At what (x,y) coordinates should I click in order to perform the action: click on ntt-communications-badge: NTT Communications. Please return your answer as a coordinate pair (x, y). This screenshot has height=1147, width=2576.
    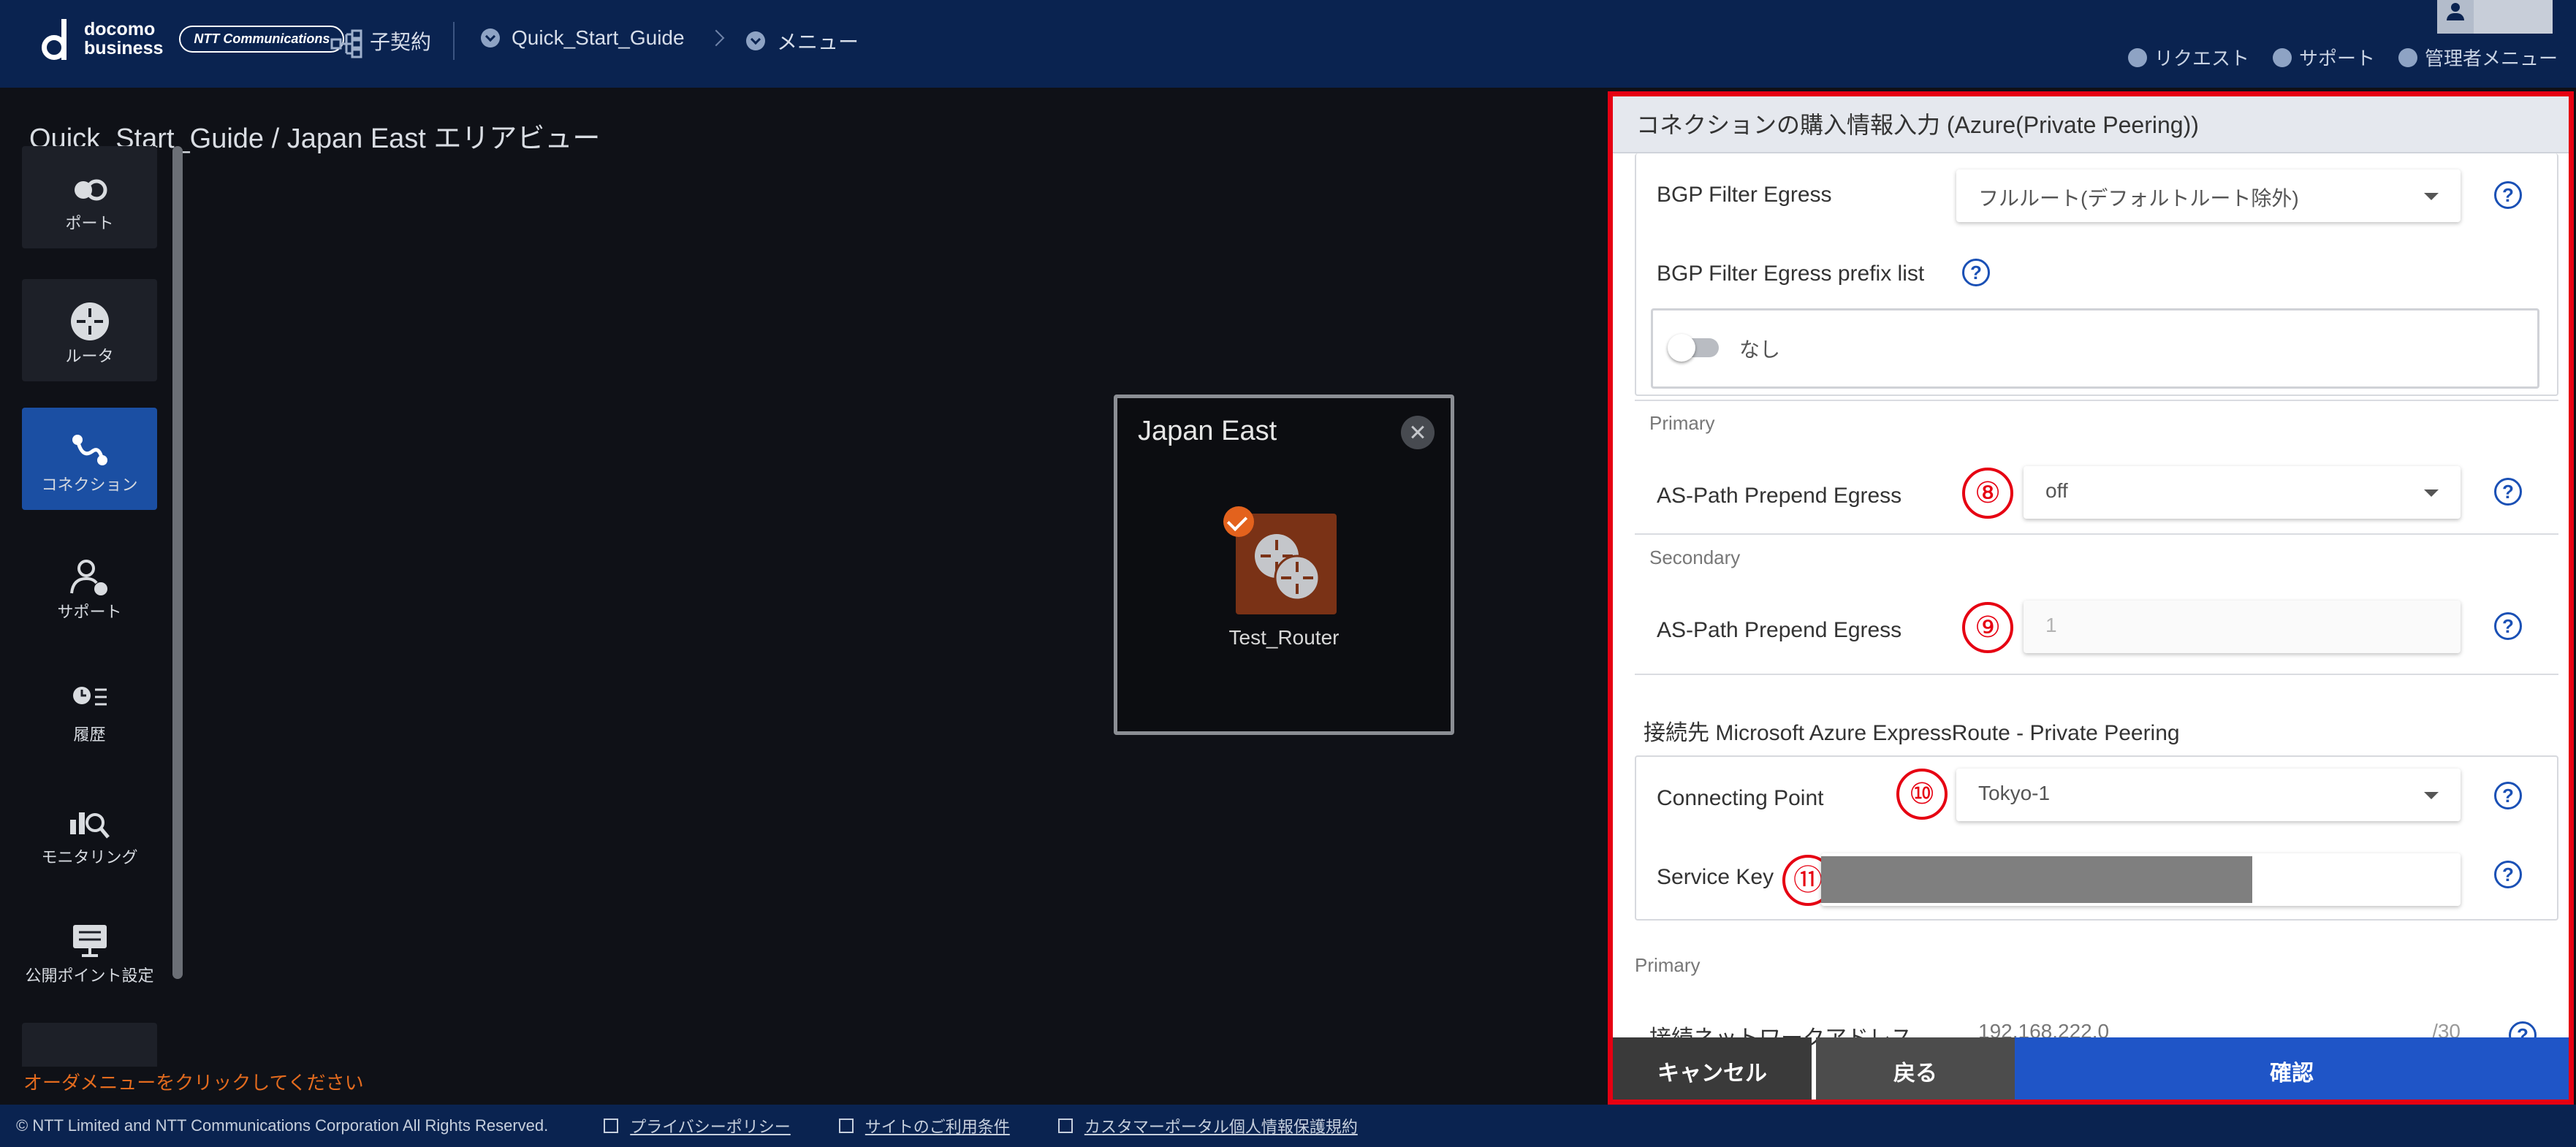
    Looking at the image, I should click on (262, 39).